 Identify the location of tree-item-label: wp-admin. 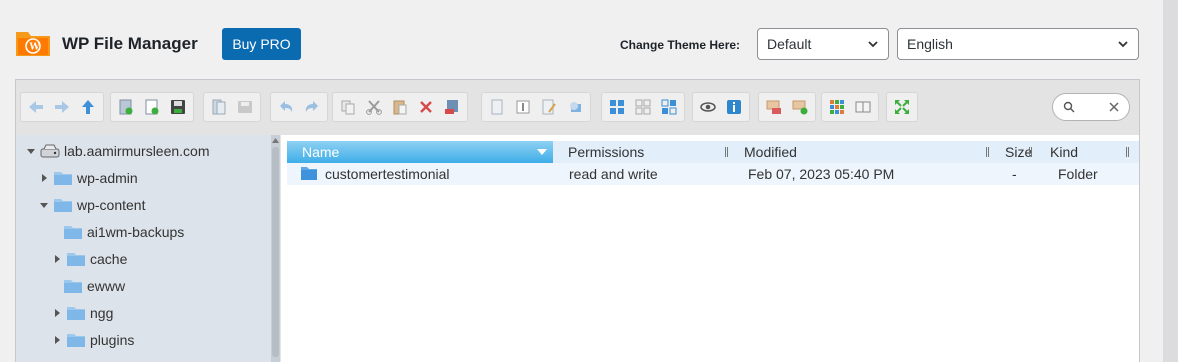
(107, 178).